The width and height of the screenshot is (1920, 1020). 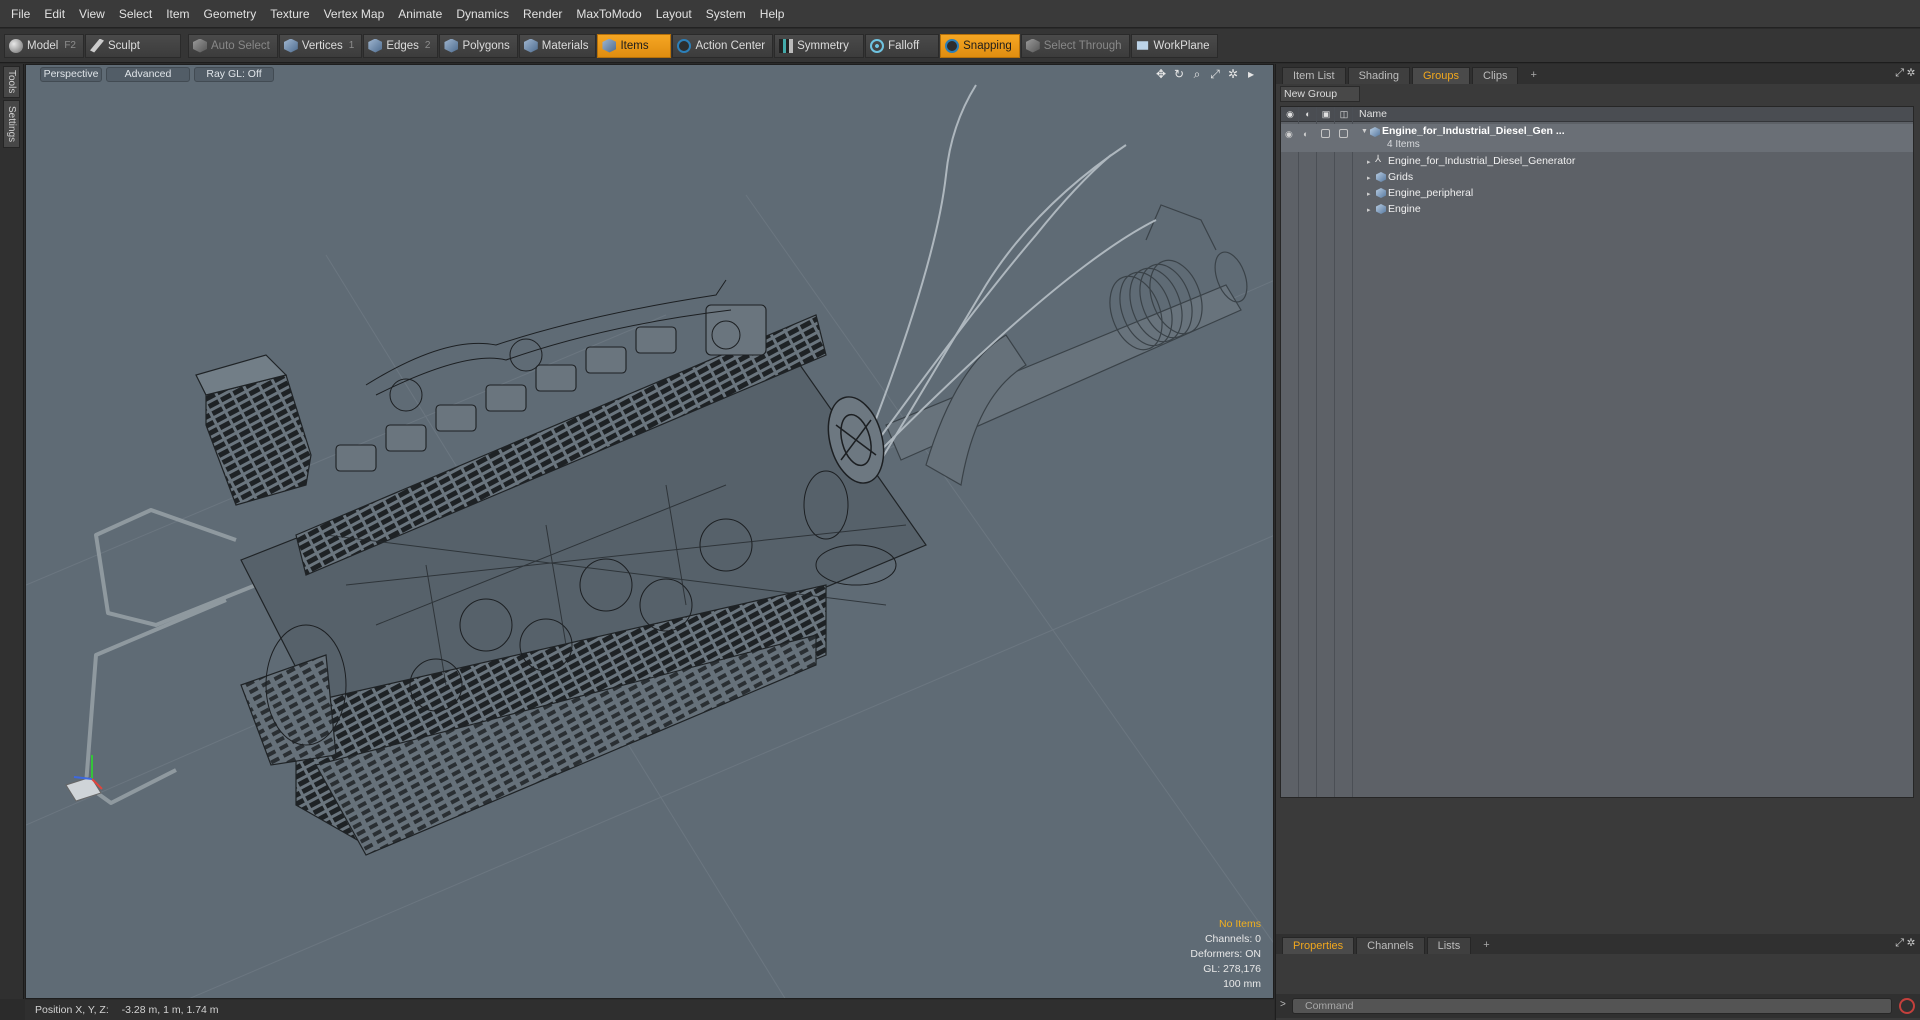 What do you see at coordinates (20, 14) in the screenshot?
I see `menu-file: File` at bounding box center [20, 14].